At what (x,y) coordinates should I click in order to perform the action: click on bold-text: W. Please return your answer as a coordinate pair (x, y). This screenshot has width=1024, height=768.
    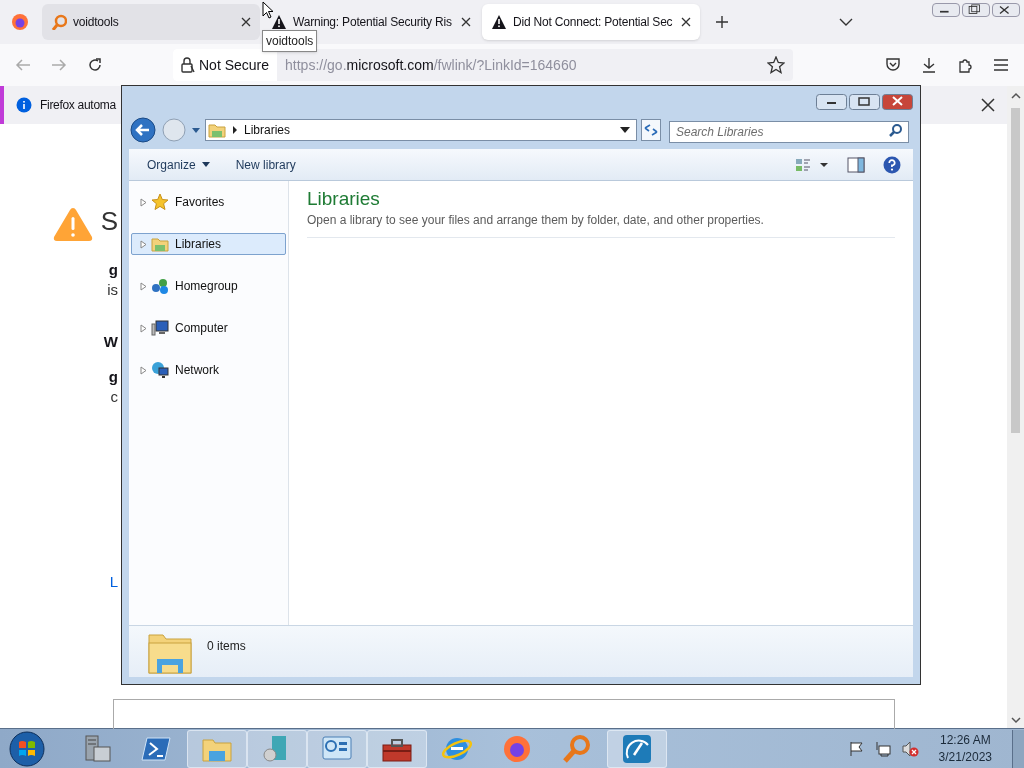
    Looking at the image, I should click on (110, 341).